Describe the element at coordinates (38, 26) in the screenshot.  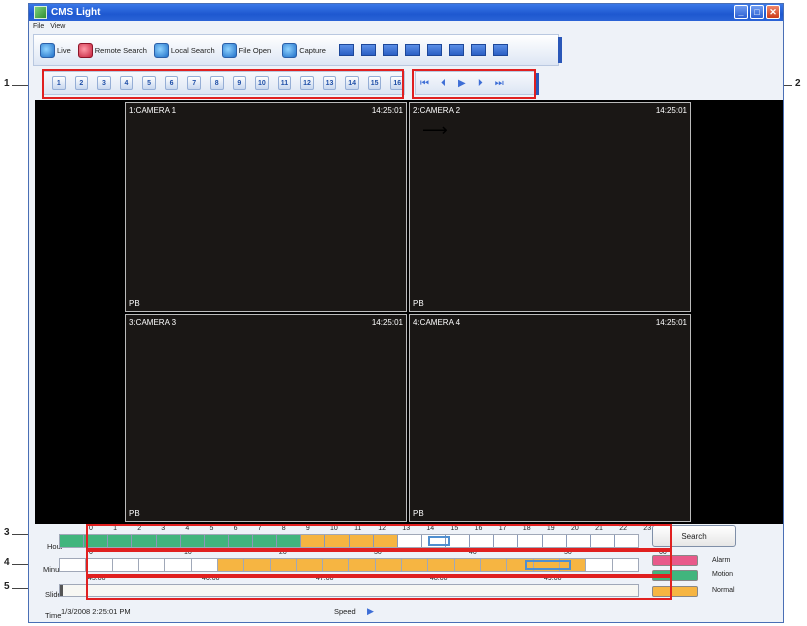
I see `menu-file: File` at that location.